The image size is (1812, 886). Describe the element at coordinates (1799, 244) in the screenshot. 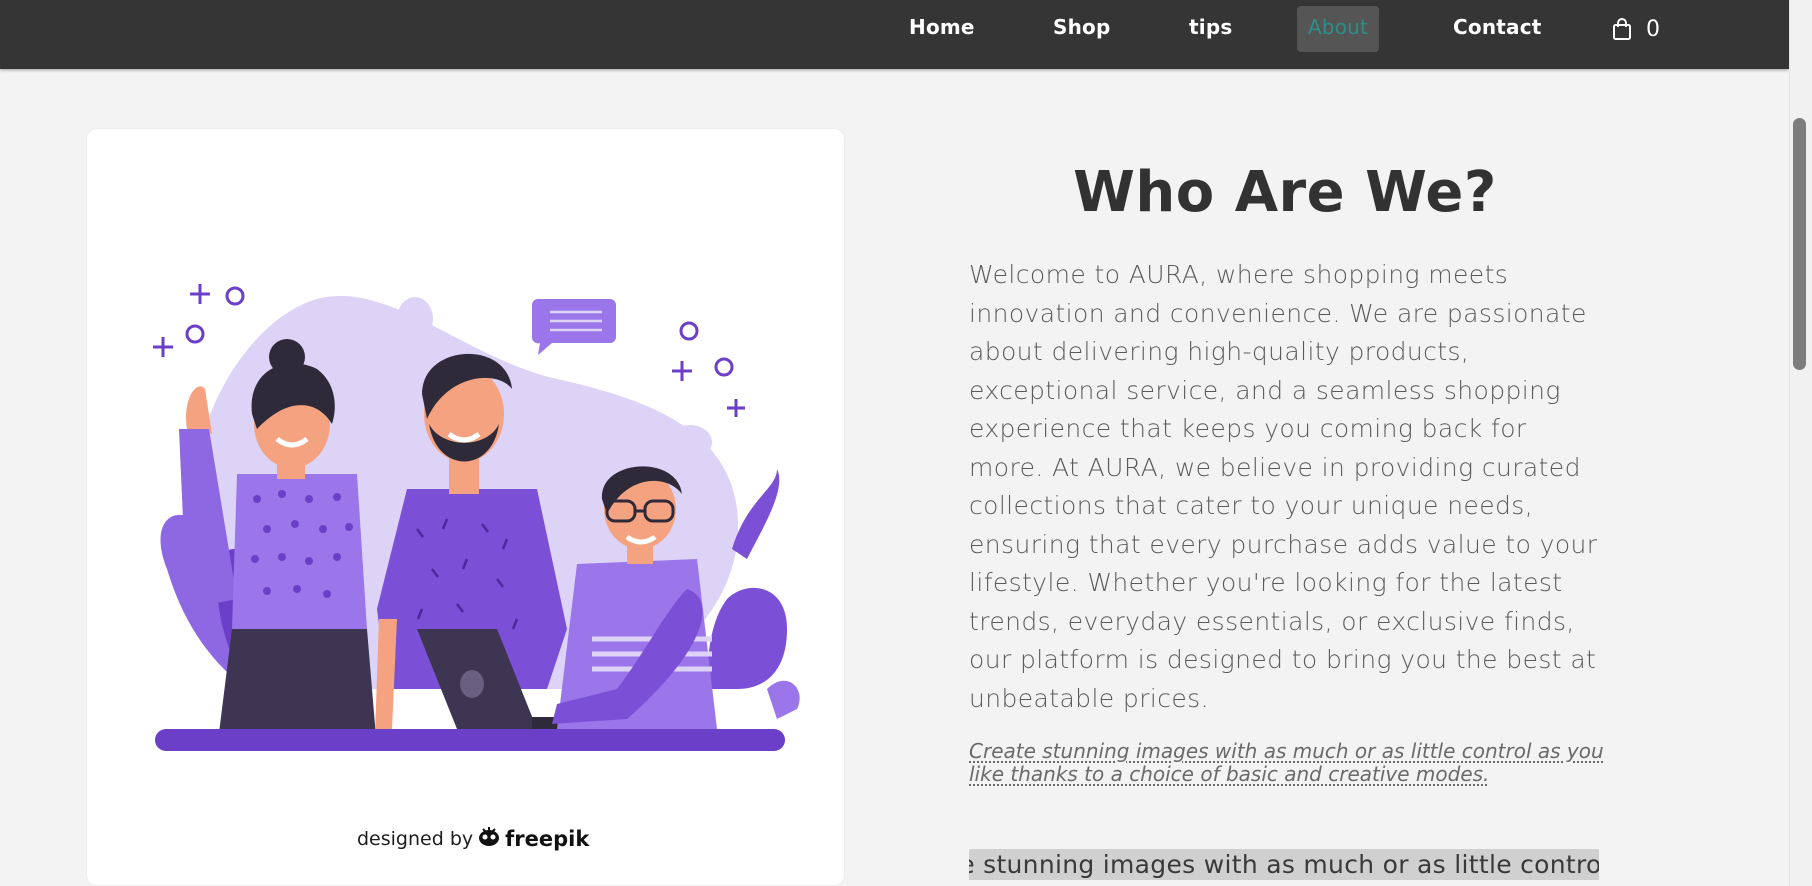

I see `page-scrollbar-thumb` at that location.